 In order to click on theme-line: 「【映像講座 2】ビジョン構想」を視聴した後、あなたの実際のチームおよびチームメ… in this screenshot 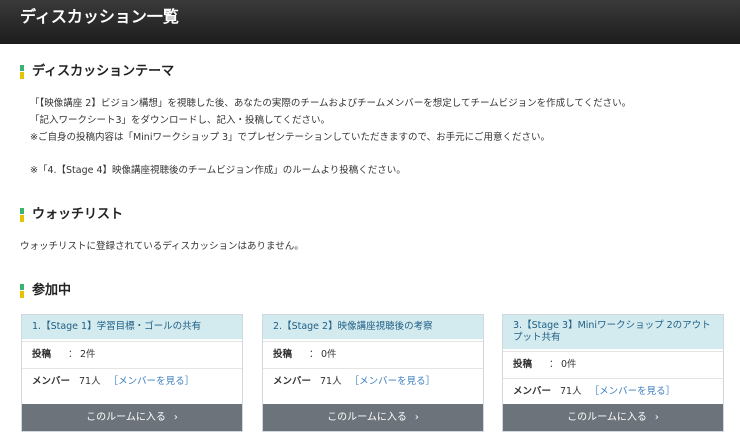, I will do `click(331, 103)`.